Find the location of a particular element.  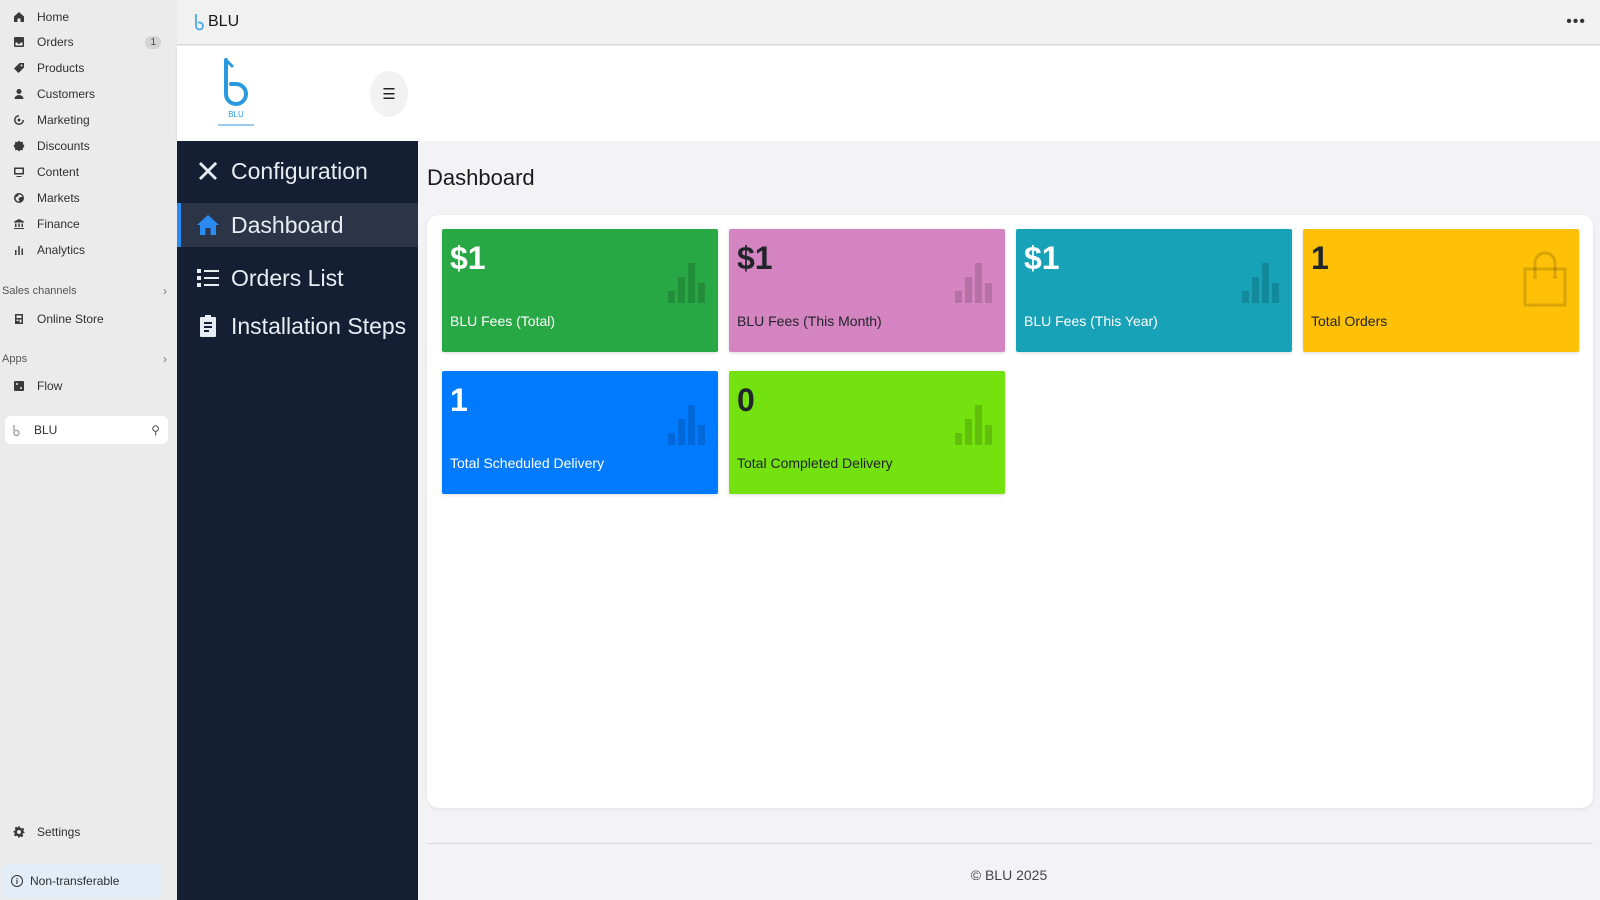

home-icon is located at coordinates (208, 225).